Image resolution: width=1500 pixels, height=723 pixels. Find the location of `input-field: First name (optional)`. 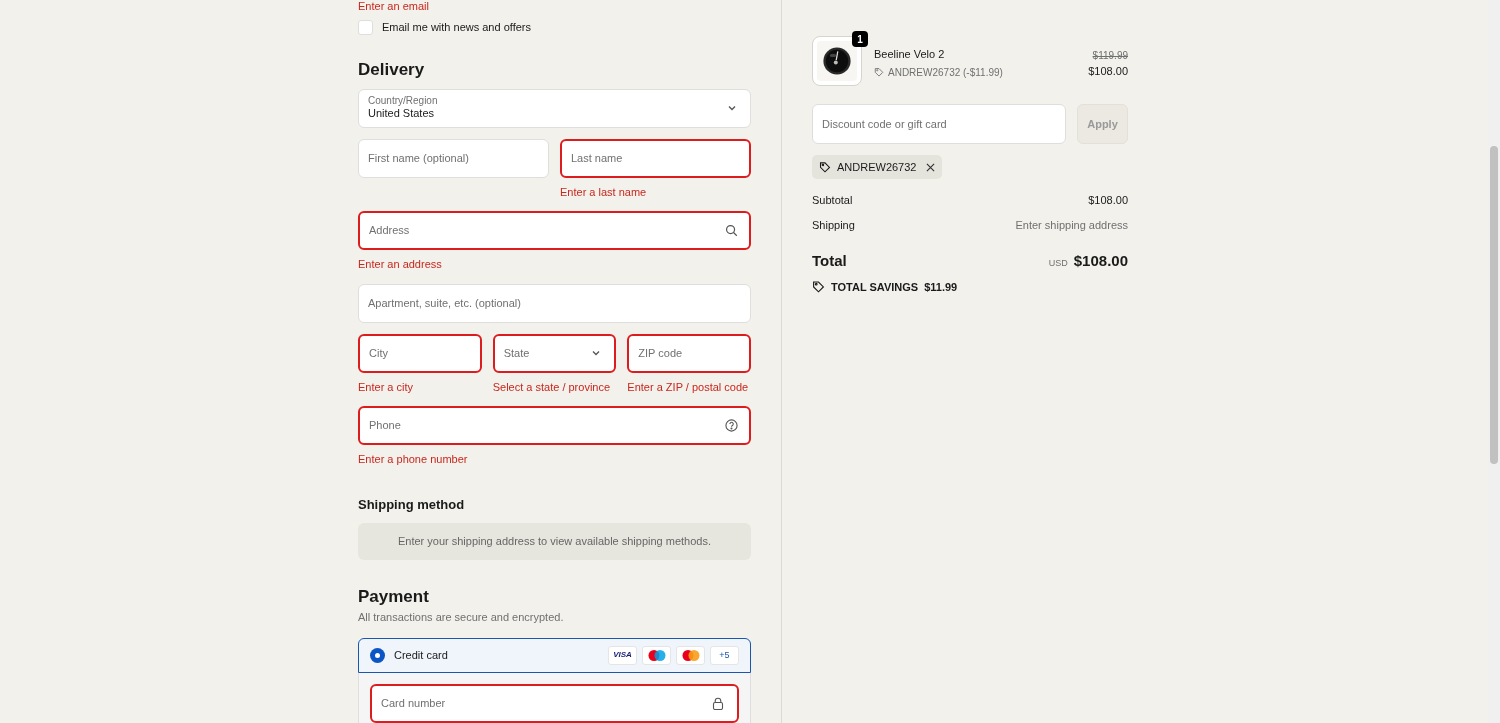

input-field: First name (optional) is located at coordinates (453, 158).